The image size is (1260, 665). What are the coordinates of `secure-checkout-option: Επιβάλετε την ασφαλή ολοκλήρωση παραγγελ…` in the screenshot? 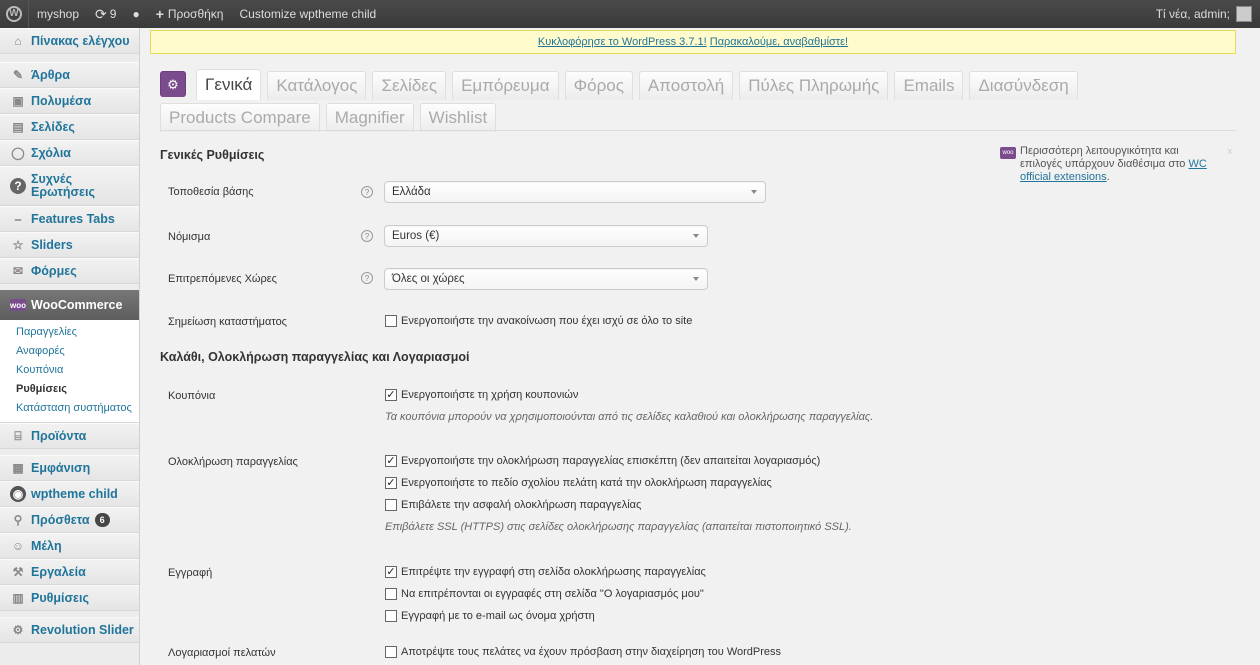 It's located at (513, 505).